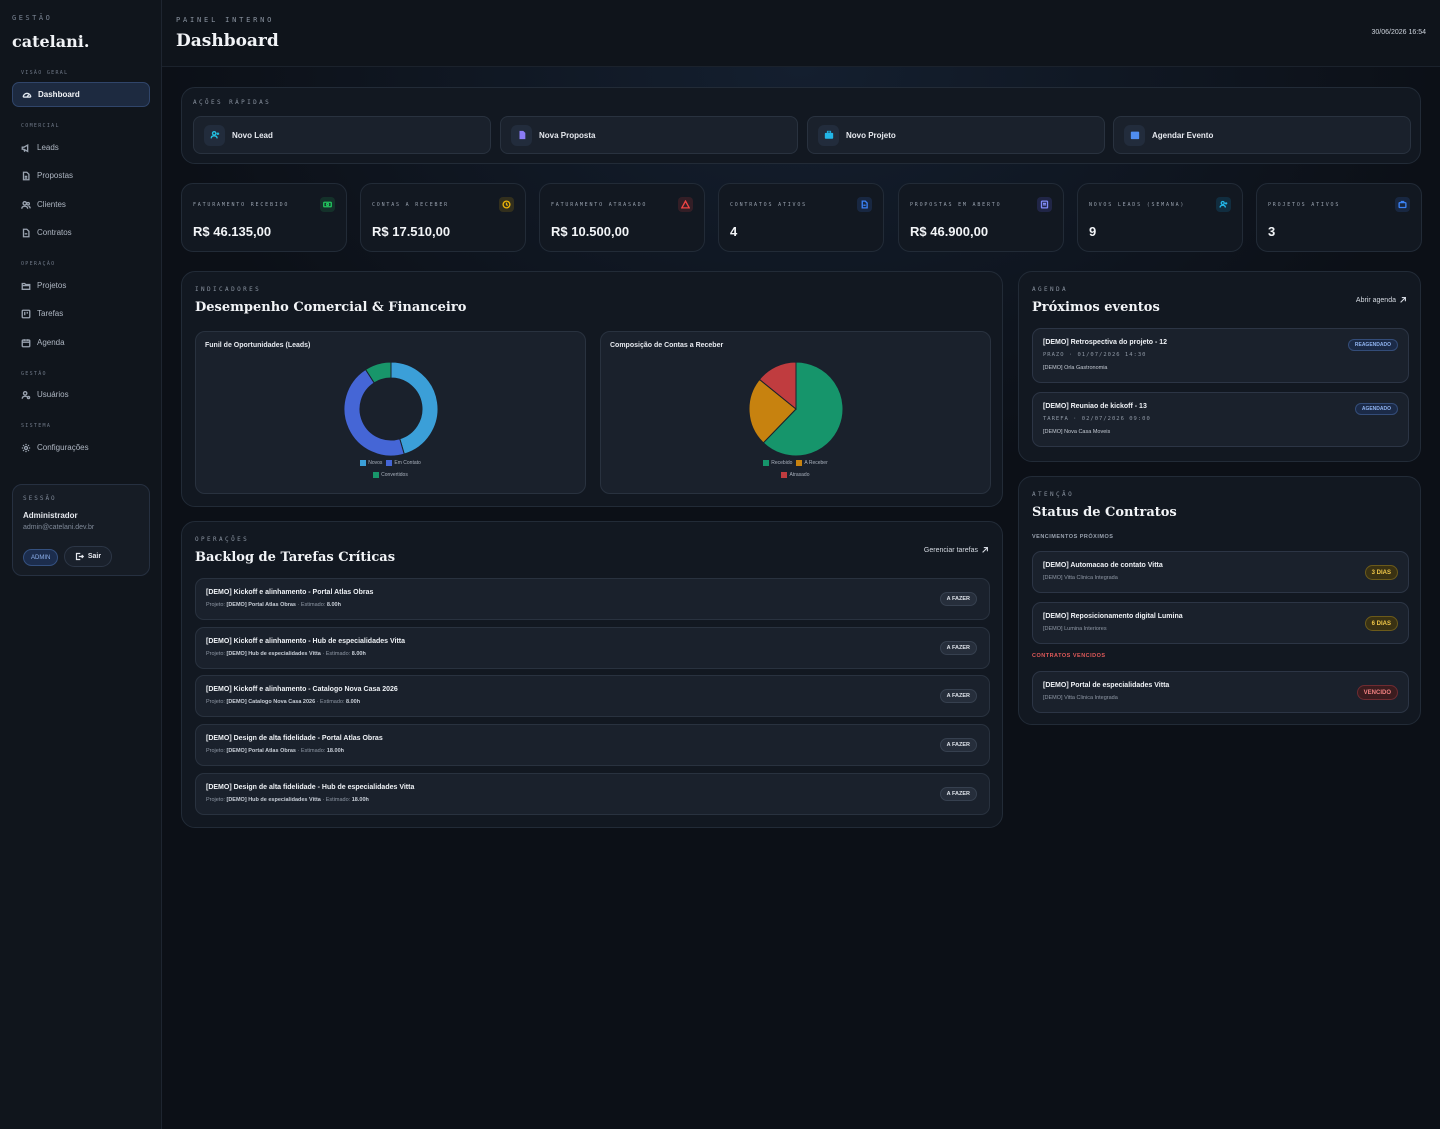  I want to click on nav-section-gestao: GESTÃO, so click(34, 374).